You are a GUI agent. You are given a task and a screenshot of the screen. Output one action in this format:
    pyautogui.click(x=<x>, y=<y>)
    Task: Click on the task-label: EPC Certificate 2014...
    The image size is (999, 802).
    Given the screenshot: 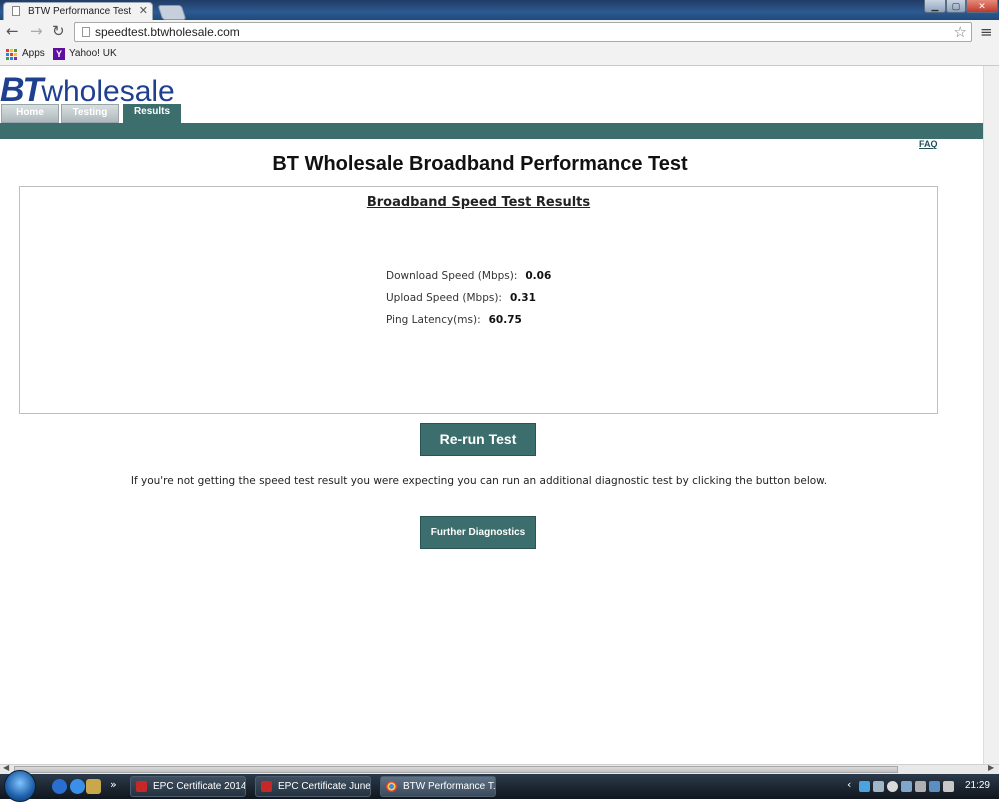 What is the action you would take?
    pyautogui.click(x=199, y=786)
    